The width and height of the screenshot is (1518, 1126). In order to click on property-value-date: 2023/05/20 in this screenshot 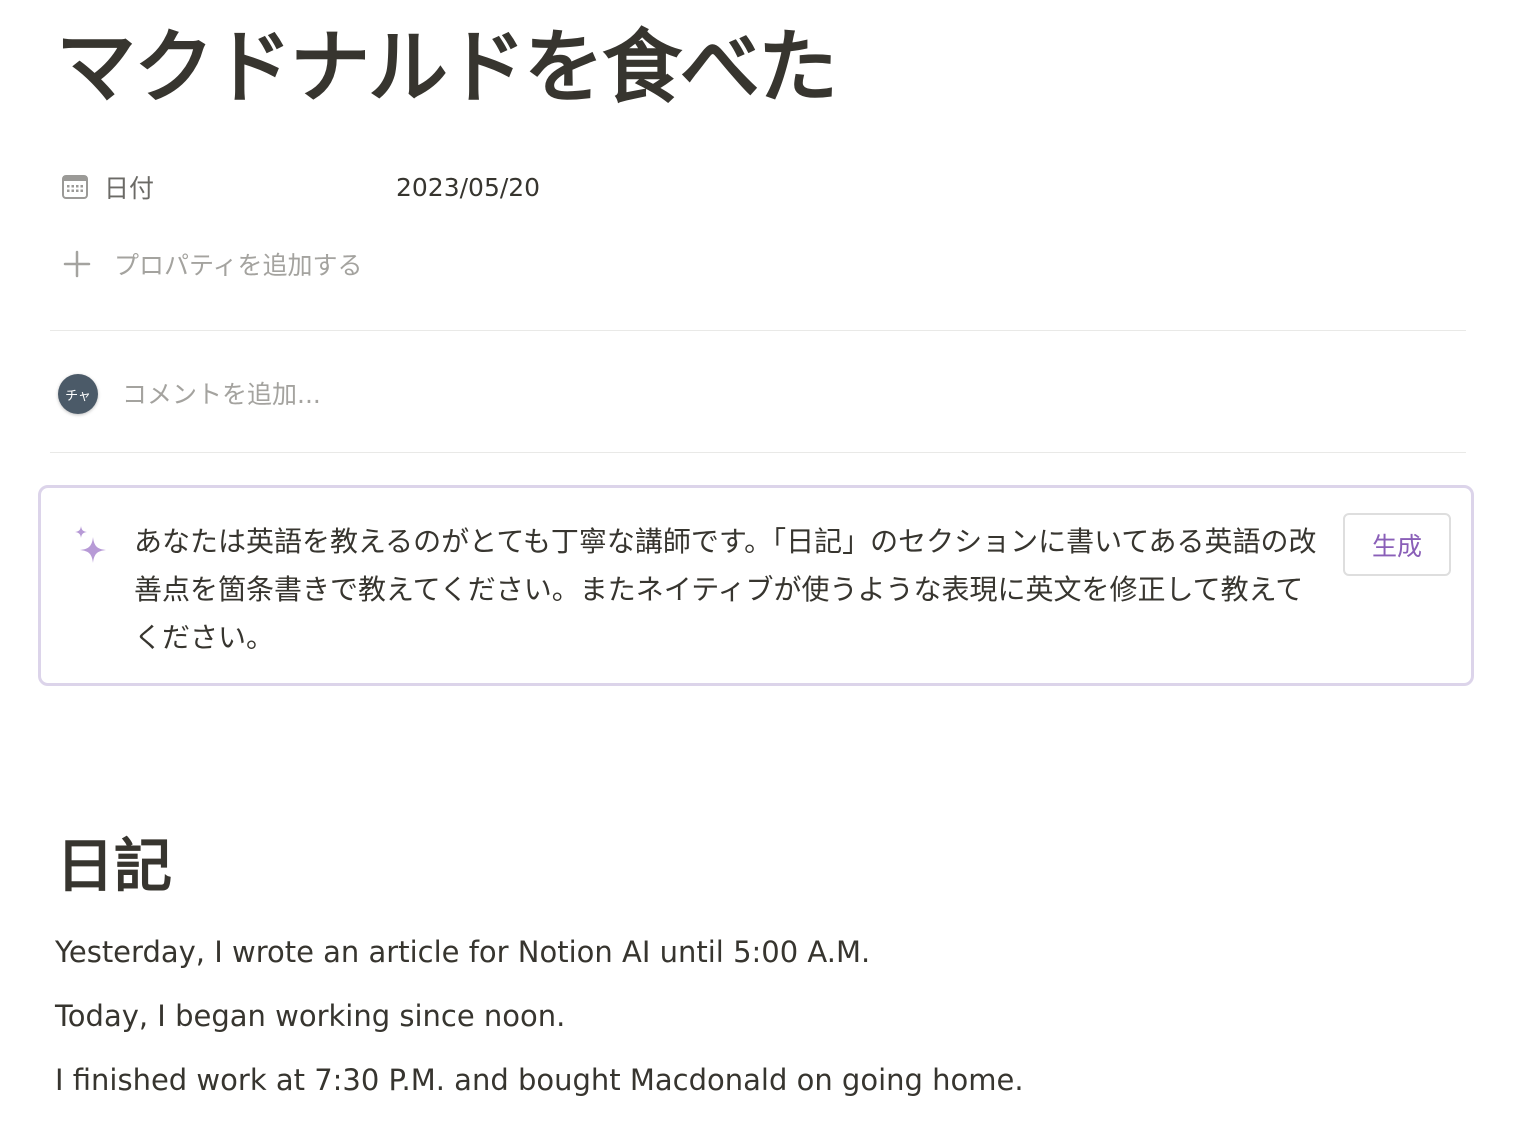, I will do `click(468, 187)`.